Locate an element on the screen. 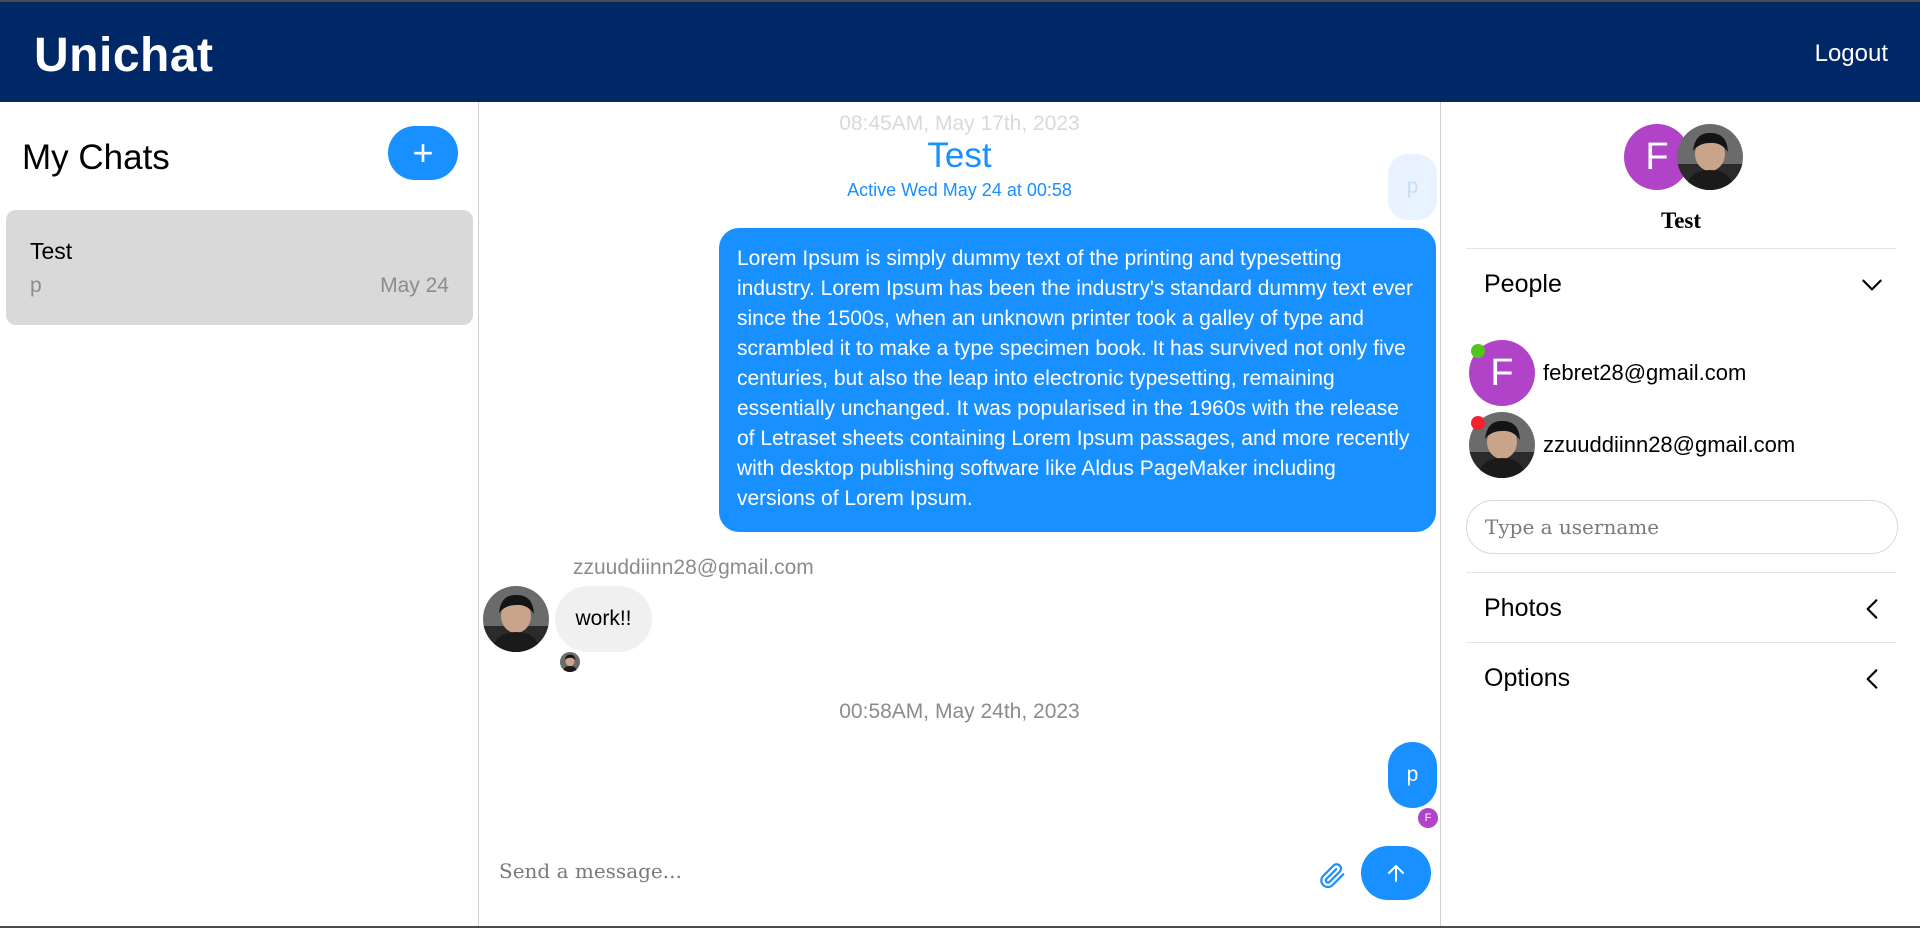 The image size is (1920, 928). chat-list-title: My Chats is located at coordinates (96, 157).